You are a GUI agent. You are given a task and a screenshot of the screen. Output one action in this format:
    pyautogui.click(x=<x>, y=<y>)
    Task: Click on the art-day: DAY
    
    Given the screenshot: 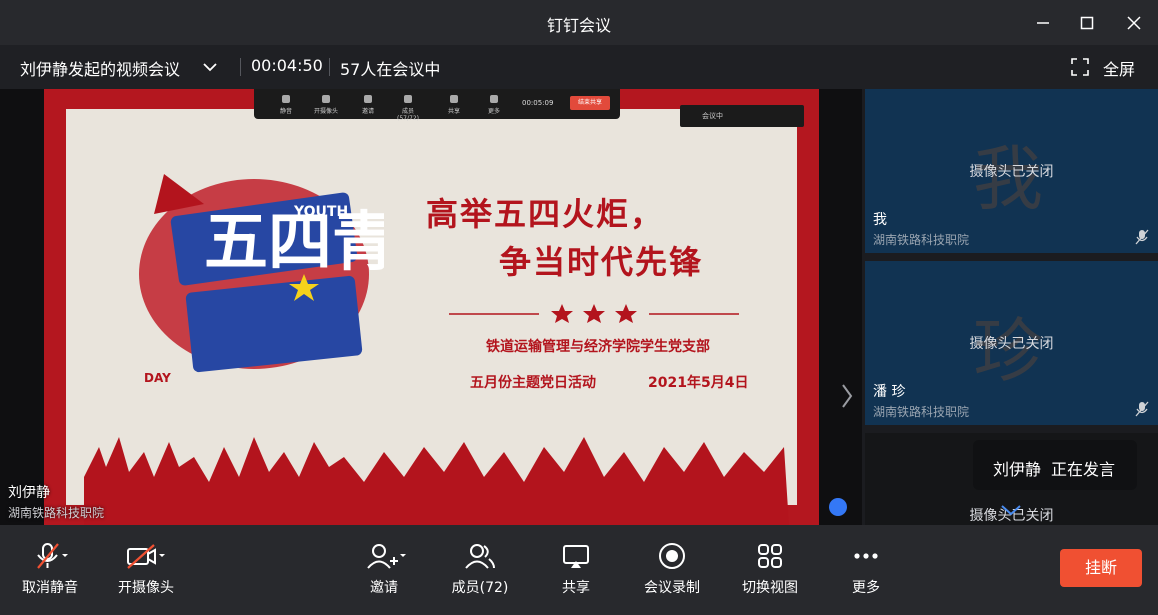 What is the action you would take?
    pyautogui.click(x=157, y=378)
    